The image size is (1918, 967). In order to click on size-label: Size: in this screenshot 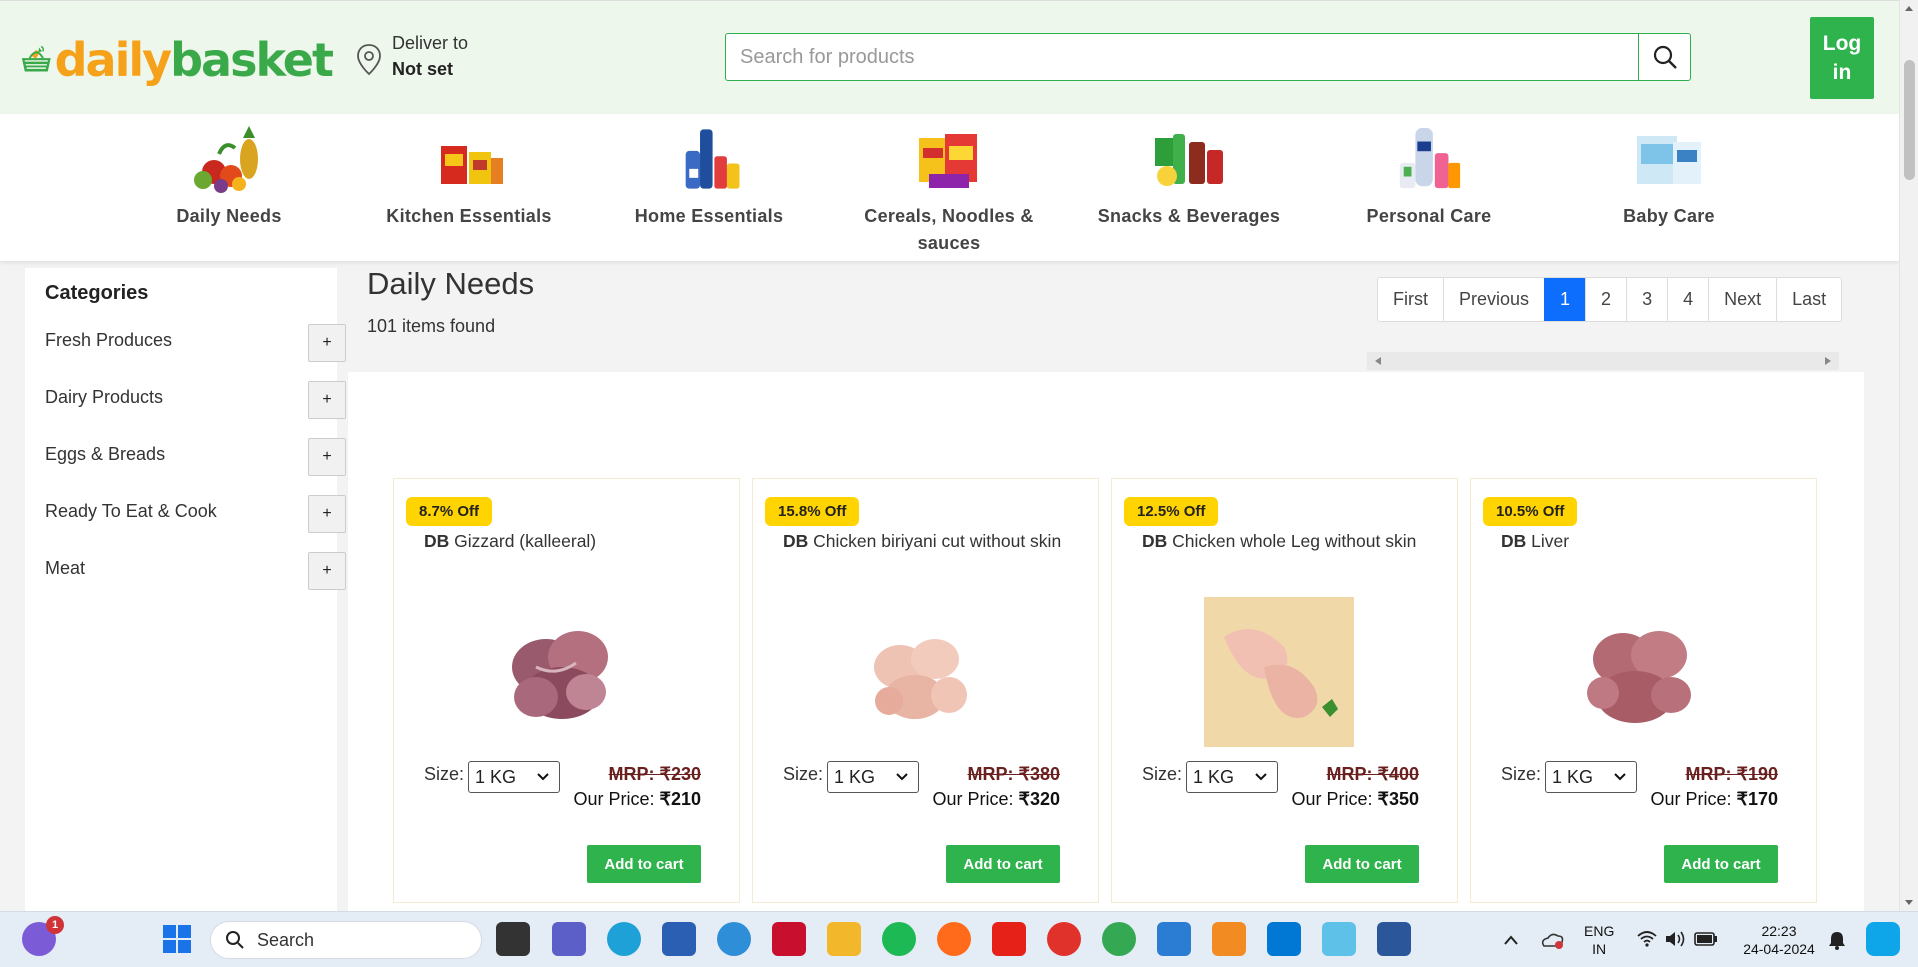, I will do `click(1521, 774)`.